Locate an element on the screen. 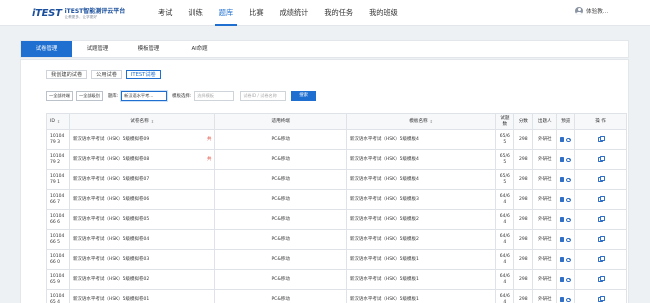  header-id: ID is located at coordinates (52, 121).